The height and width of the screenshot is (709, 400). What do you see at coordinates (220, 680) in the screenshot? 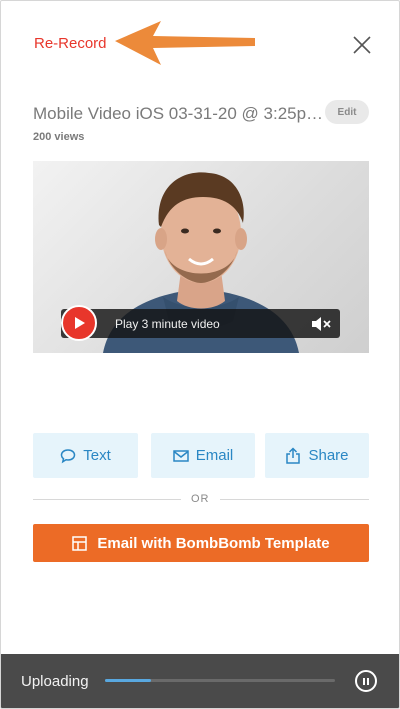
I see `upload-progress-track` at bounding box center [220, 680].